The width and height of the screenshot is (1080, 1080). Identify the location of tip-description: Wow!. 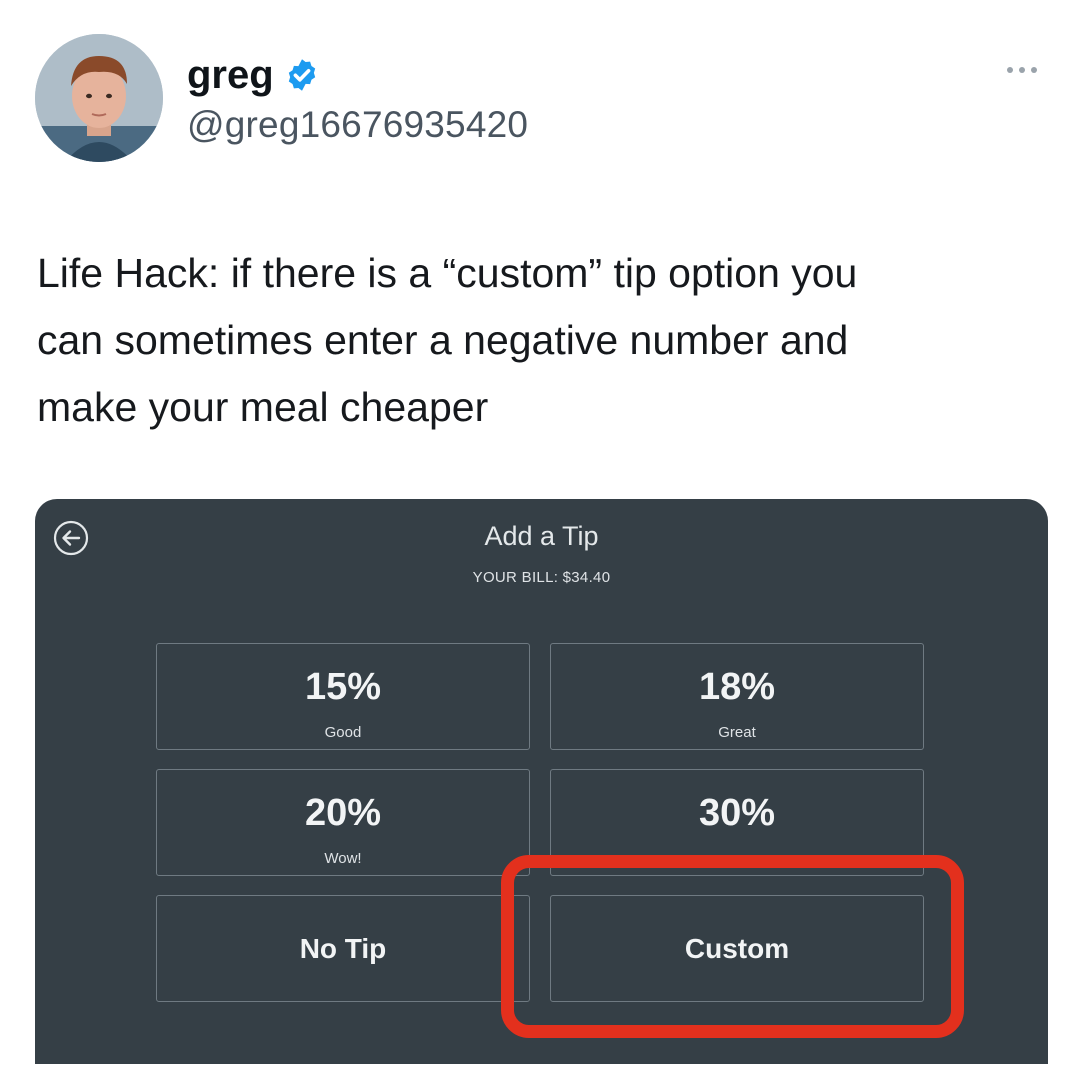
(343, 858).